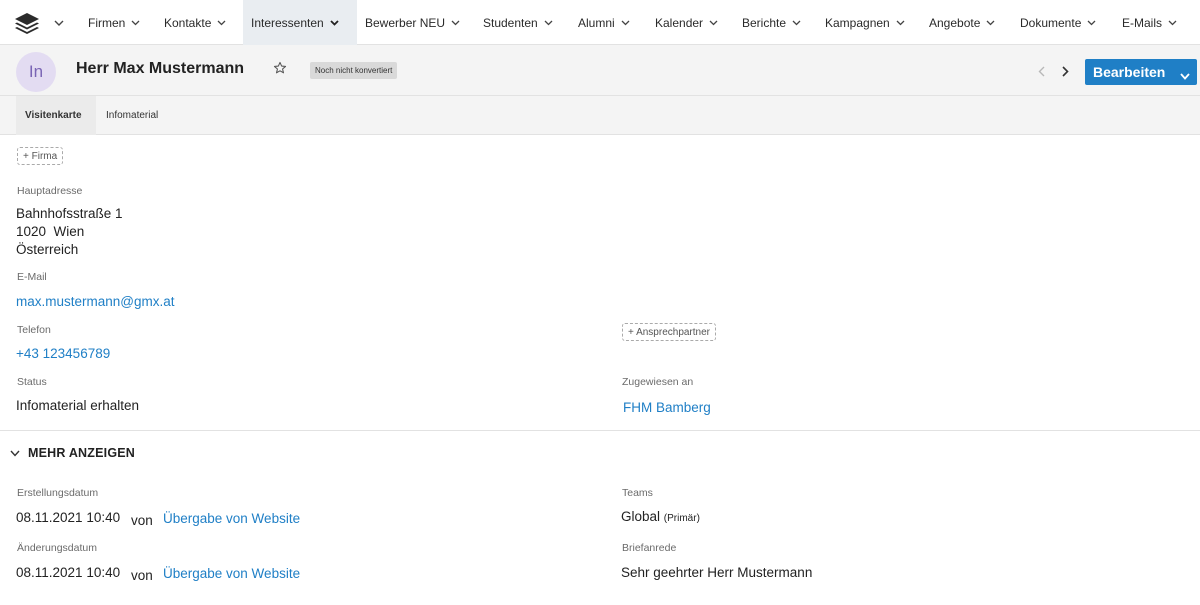 This screenshot has height=605, width=1200. I want to click on assigned-user-link: FHM Bamberg, so click(667, 407).